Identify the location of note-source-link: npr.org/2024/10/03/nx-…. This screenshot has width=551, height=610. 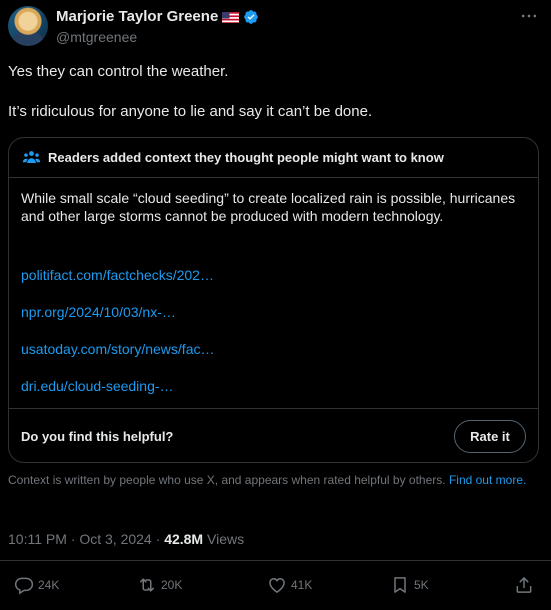
(271, 321).